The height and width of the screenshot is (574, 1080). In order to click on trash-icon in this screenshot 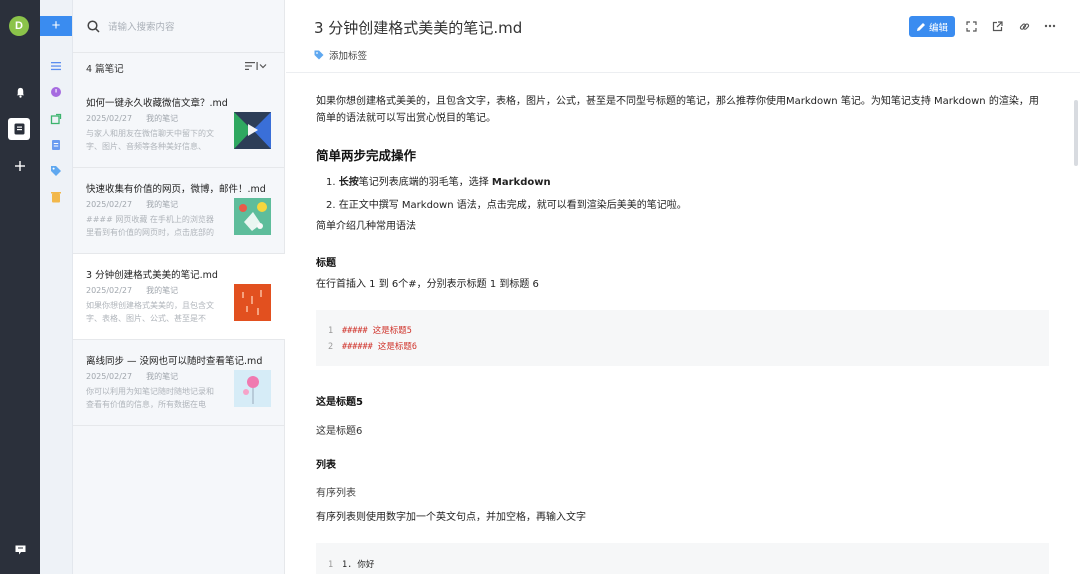, I will do `click(56, 197)`.